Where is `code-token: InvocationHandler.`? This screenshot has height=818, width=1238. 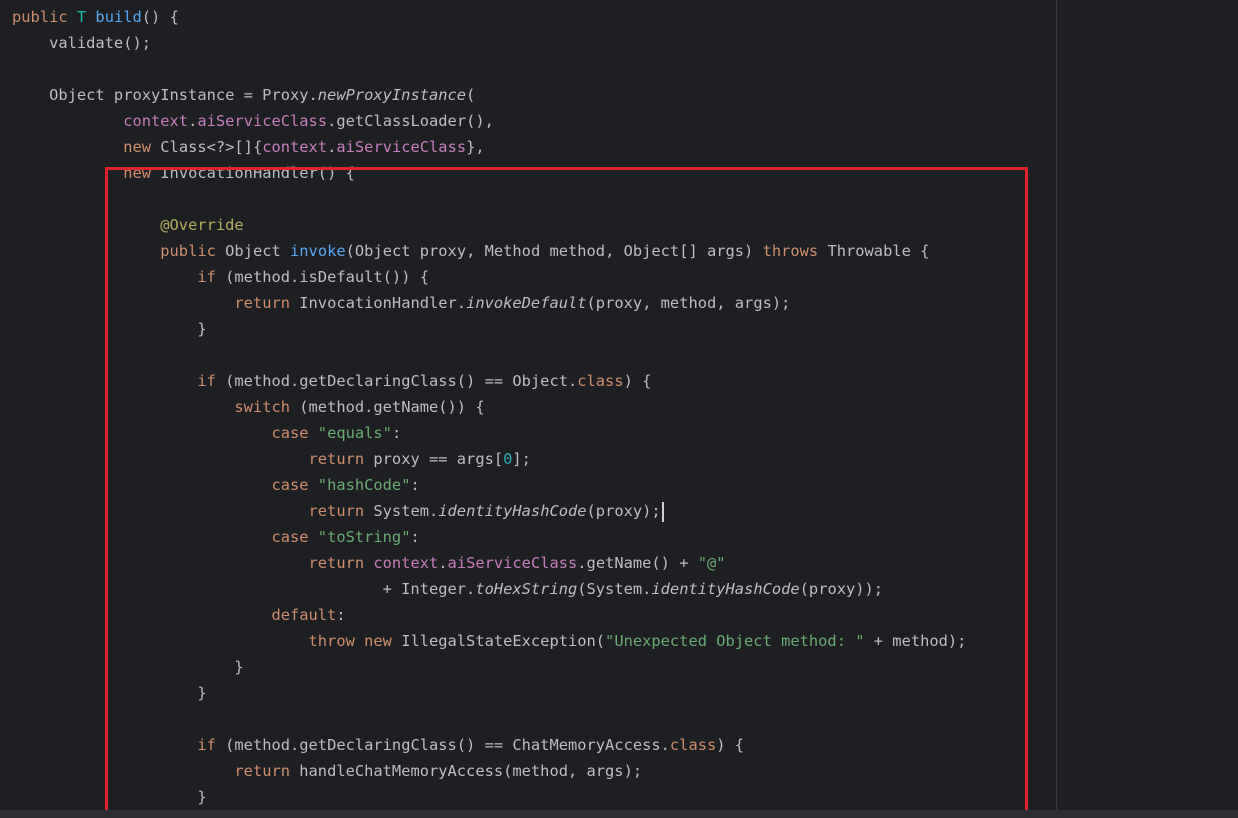
code-token: InvocationHandler. is located at coordinates (383, 303).